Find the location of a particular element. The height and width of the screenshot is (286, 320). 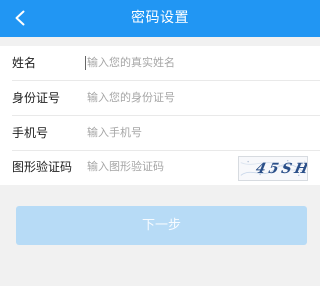

name-input is located at coordinates (151, 63).